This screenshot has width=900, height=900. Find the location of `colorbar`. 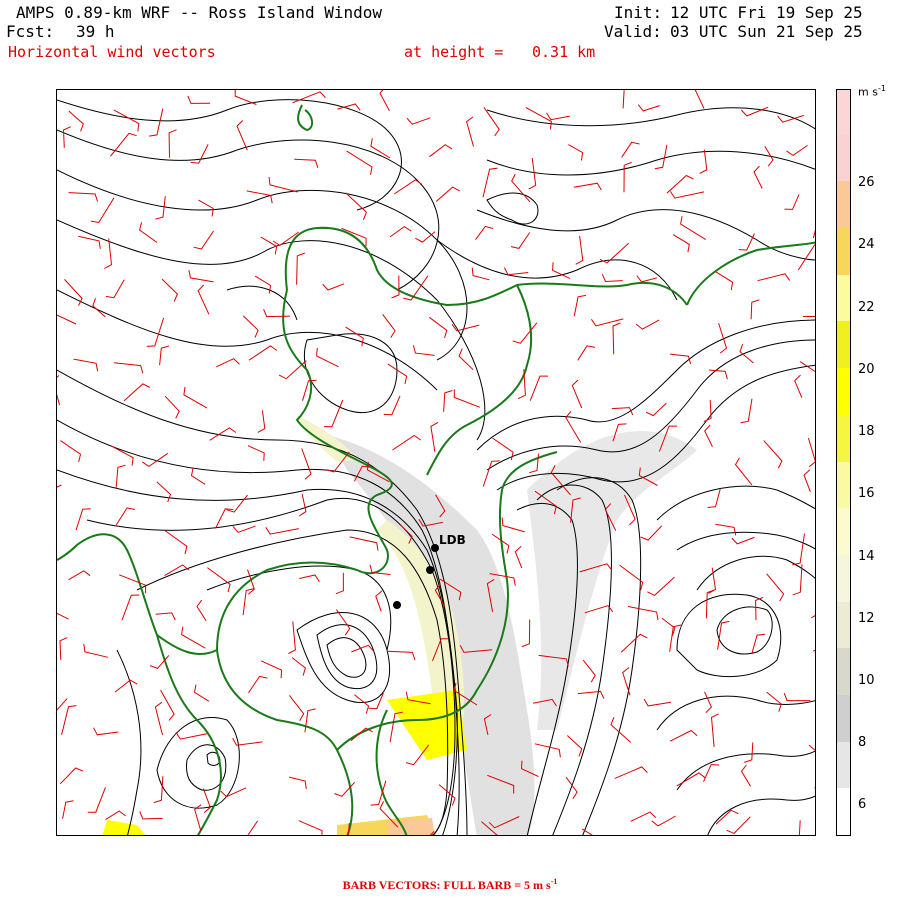

colorbar is located at coordinates (843, 462).